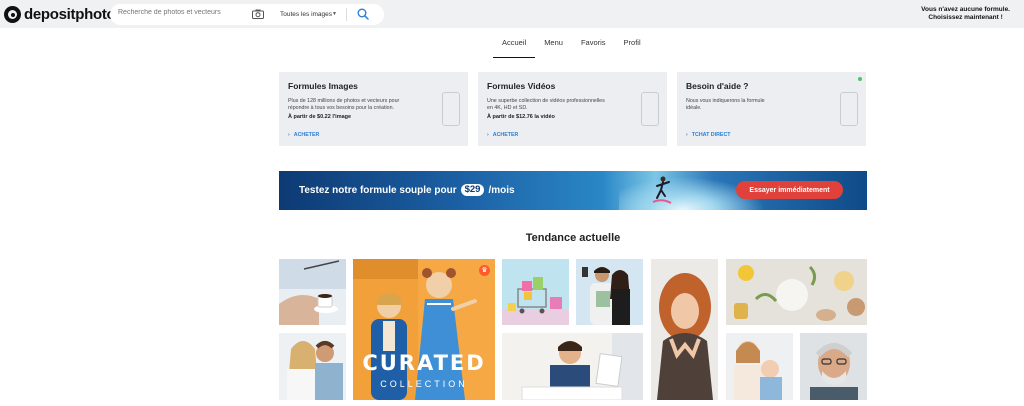 The width and height of the screenshot is (1024, 406). Describe the element at coordinates (320, 117) in the screenshot. I see `card-price: À partir de $0.22 l'image` at that location.